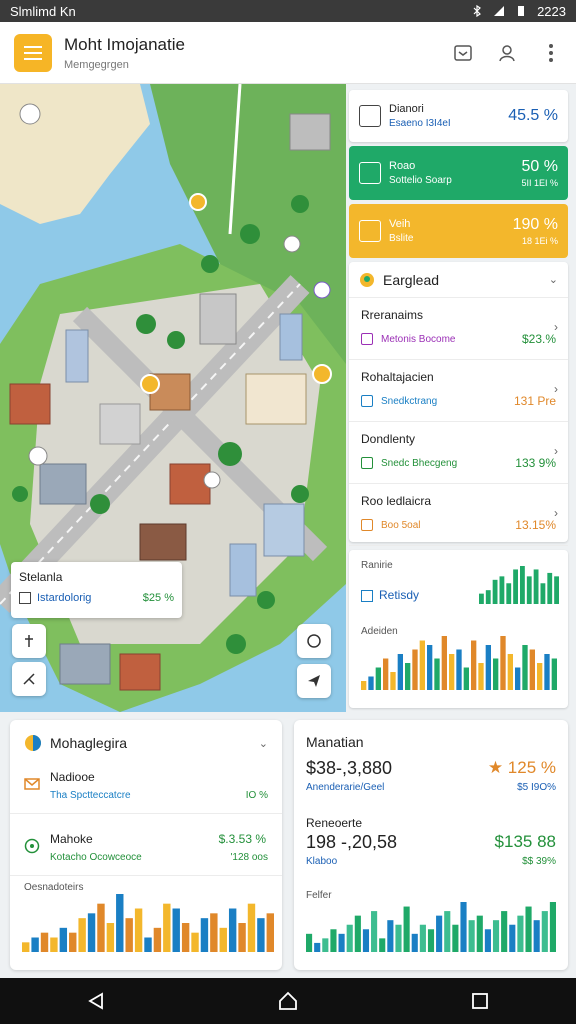 This screenshot has width=576, height=1024. What do you see at coordinates (89, 743) in the screenshot?
I see `card-left-title: Mohaglegira` at bounding box center [89, 743].